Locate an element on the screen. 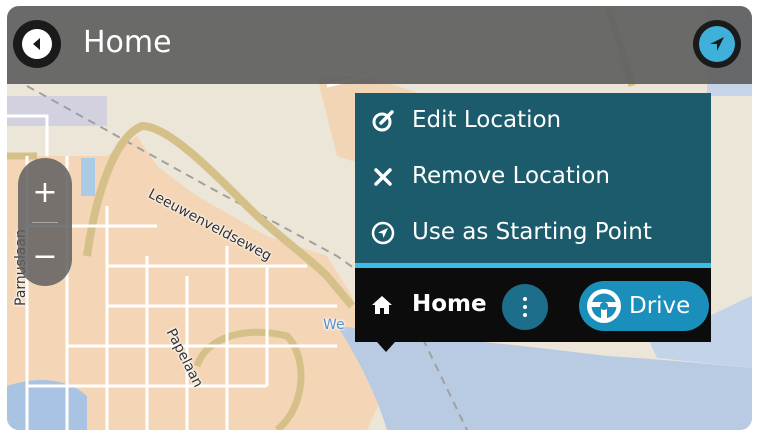  menu-item-label: Edit Location is located at coordinates (487, 120).